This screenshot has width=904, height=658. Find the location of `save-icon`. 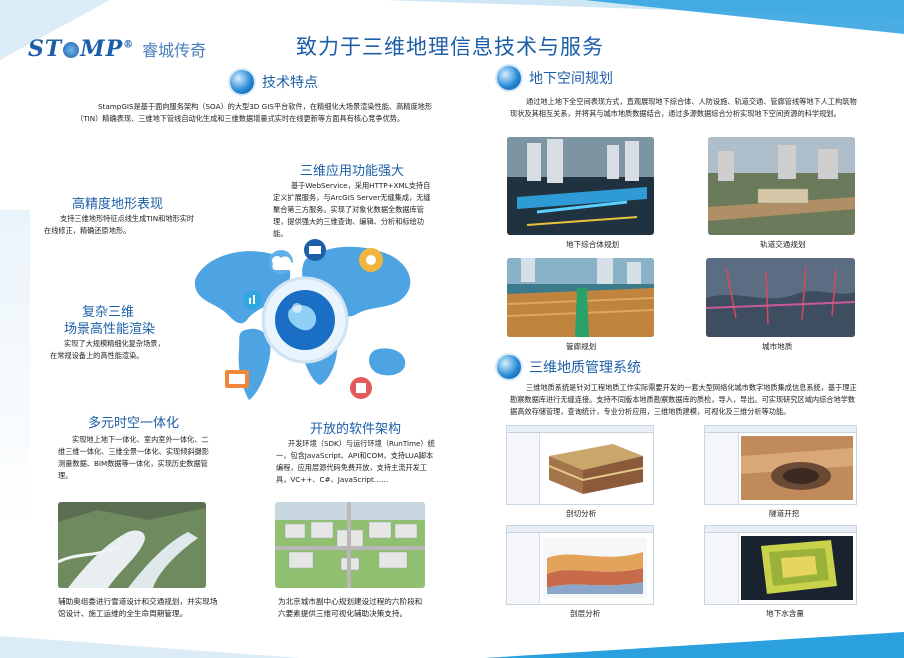

save-icon is located at coordinates (361, 388).